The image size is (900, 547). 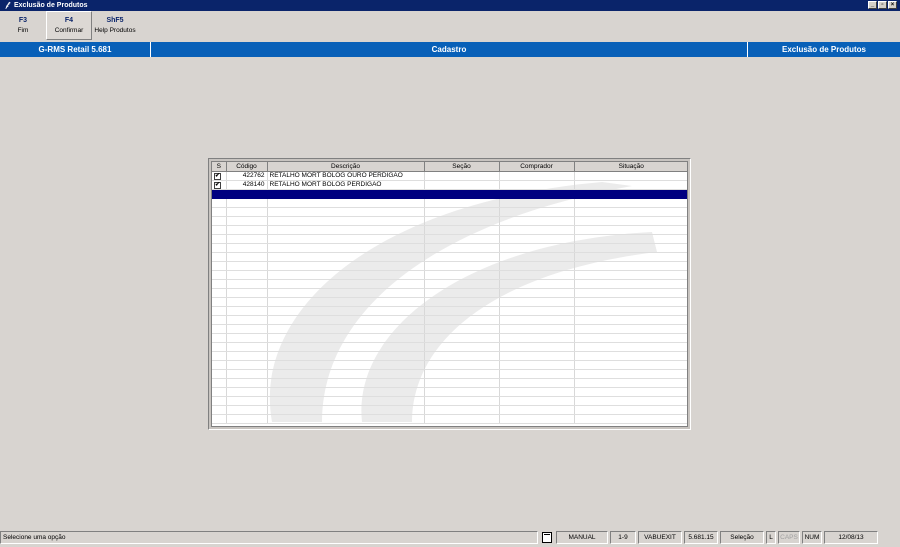 I want to click on help-produtos-button: ShF5 Help Produtos, so click(x=115, y=25).